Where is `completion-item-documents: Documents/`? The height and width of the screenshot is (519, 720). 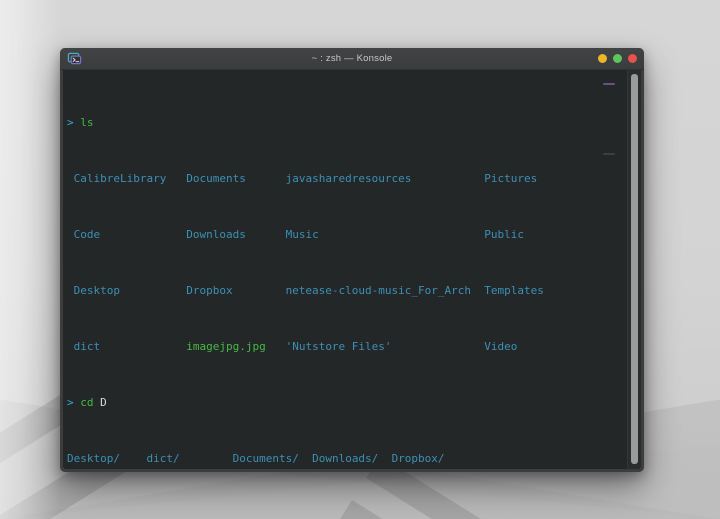
completion-item-documents: Documents/ is located at coordinates (266, 458).